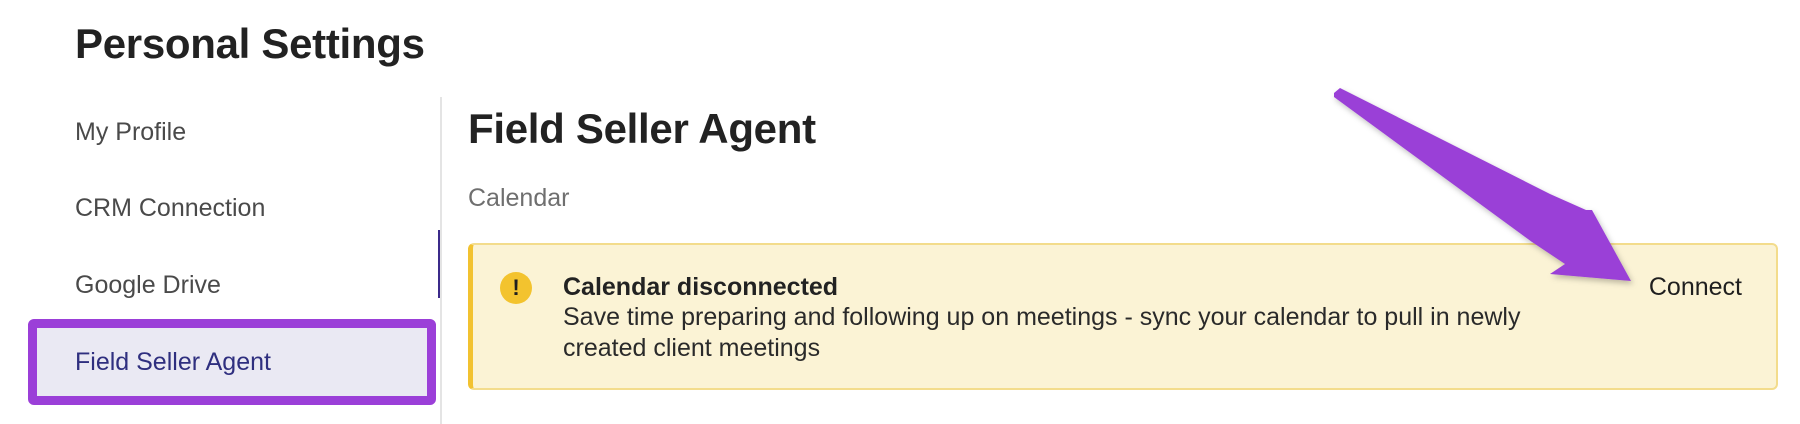  What do you see at coordinates (516, 288) in the screenshot?
I see `exclamation-icon: !` at bounding box center [516, 288].